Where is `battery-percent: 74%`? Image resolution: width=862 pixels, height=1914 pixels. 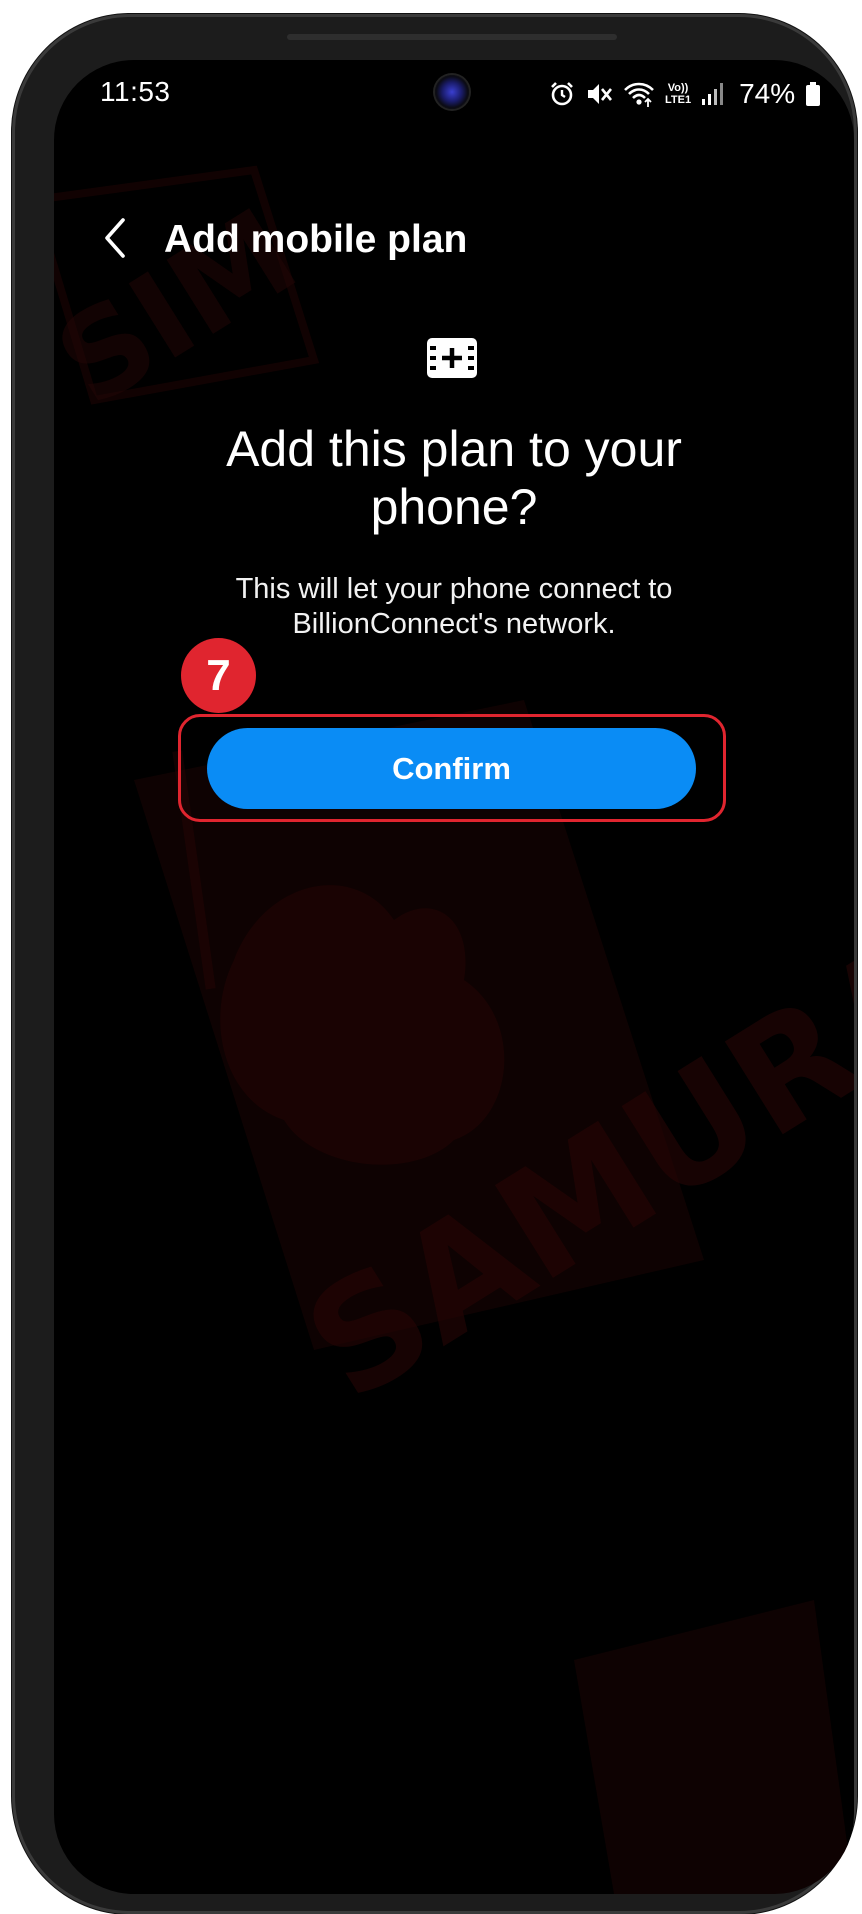
battery-percent: 74% is located at coordinates (767, 93).